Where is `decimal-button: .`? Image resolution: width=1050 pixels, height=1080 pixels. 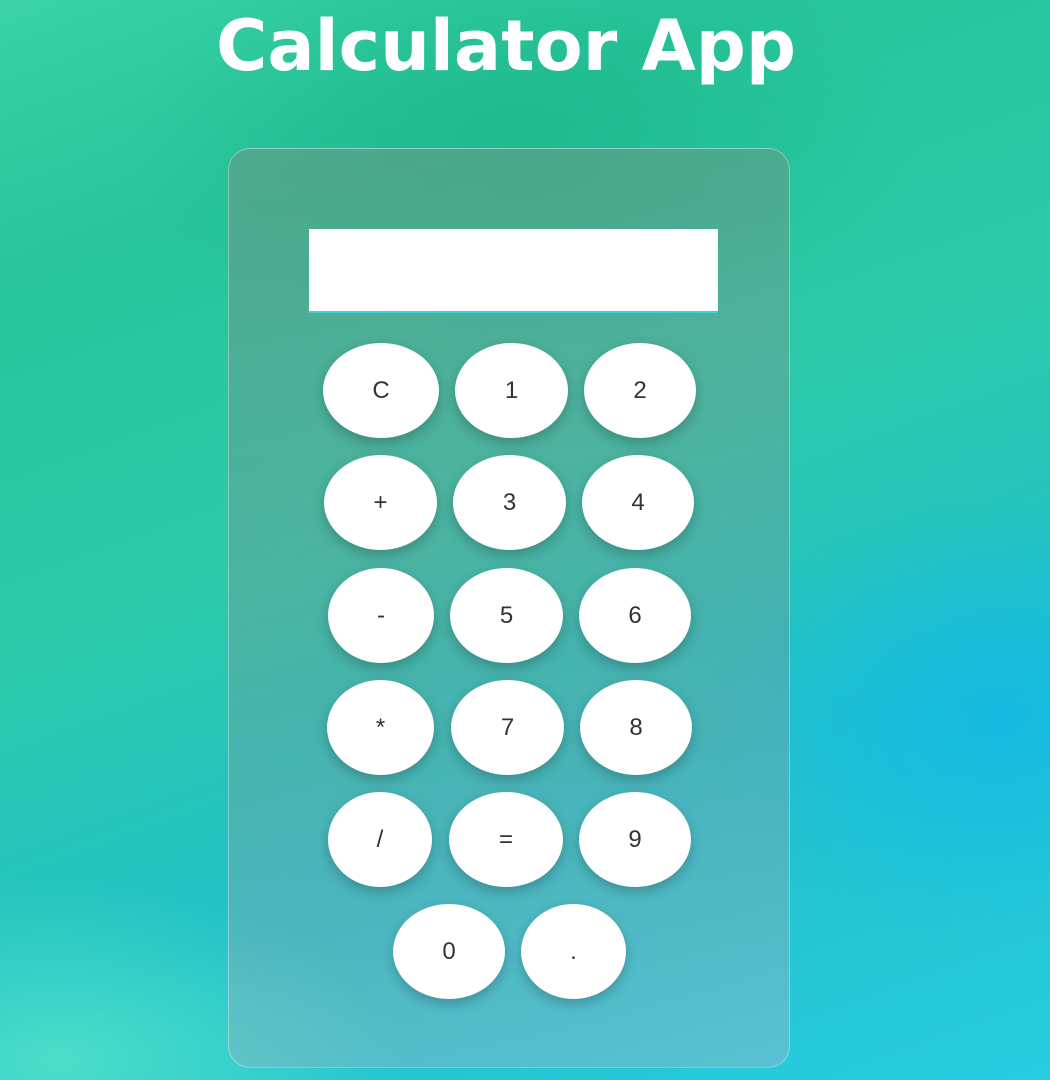
decimal-button: . is located at coordinates (573, 951).